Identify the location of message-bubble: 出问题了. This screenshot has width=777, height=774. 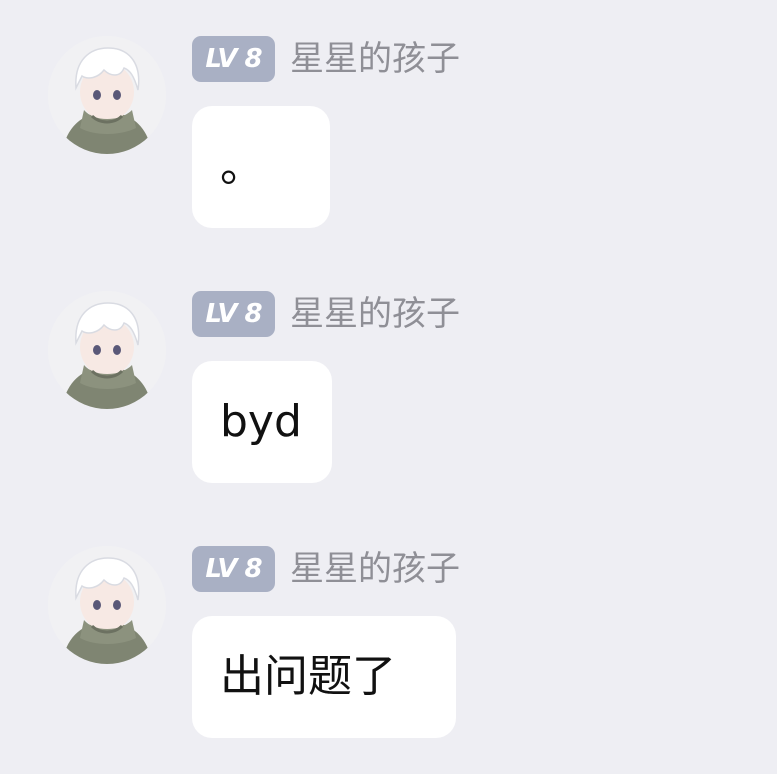
(324, 677).